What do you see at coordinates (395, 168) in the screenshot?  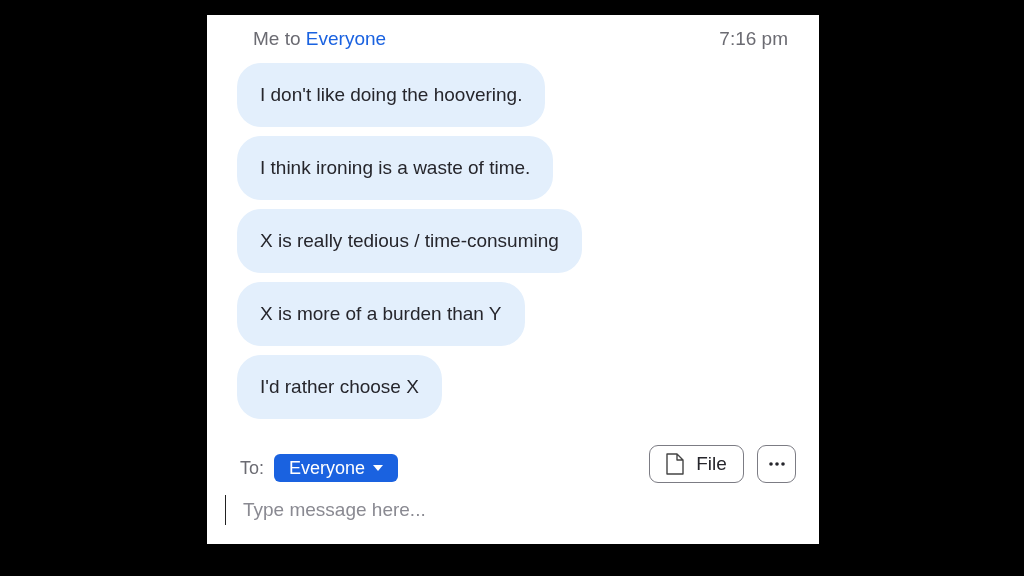 I see `message-bubble: I think ironing is a waste of time.` at bounding box center [395, 168].